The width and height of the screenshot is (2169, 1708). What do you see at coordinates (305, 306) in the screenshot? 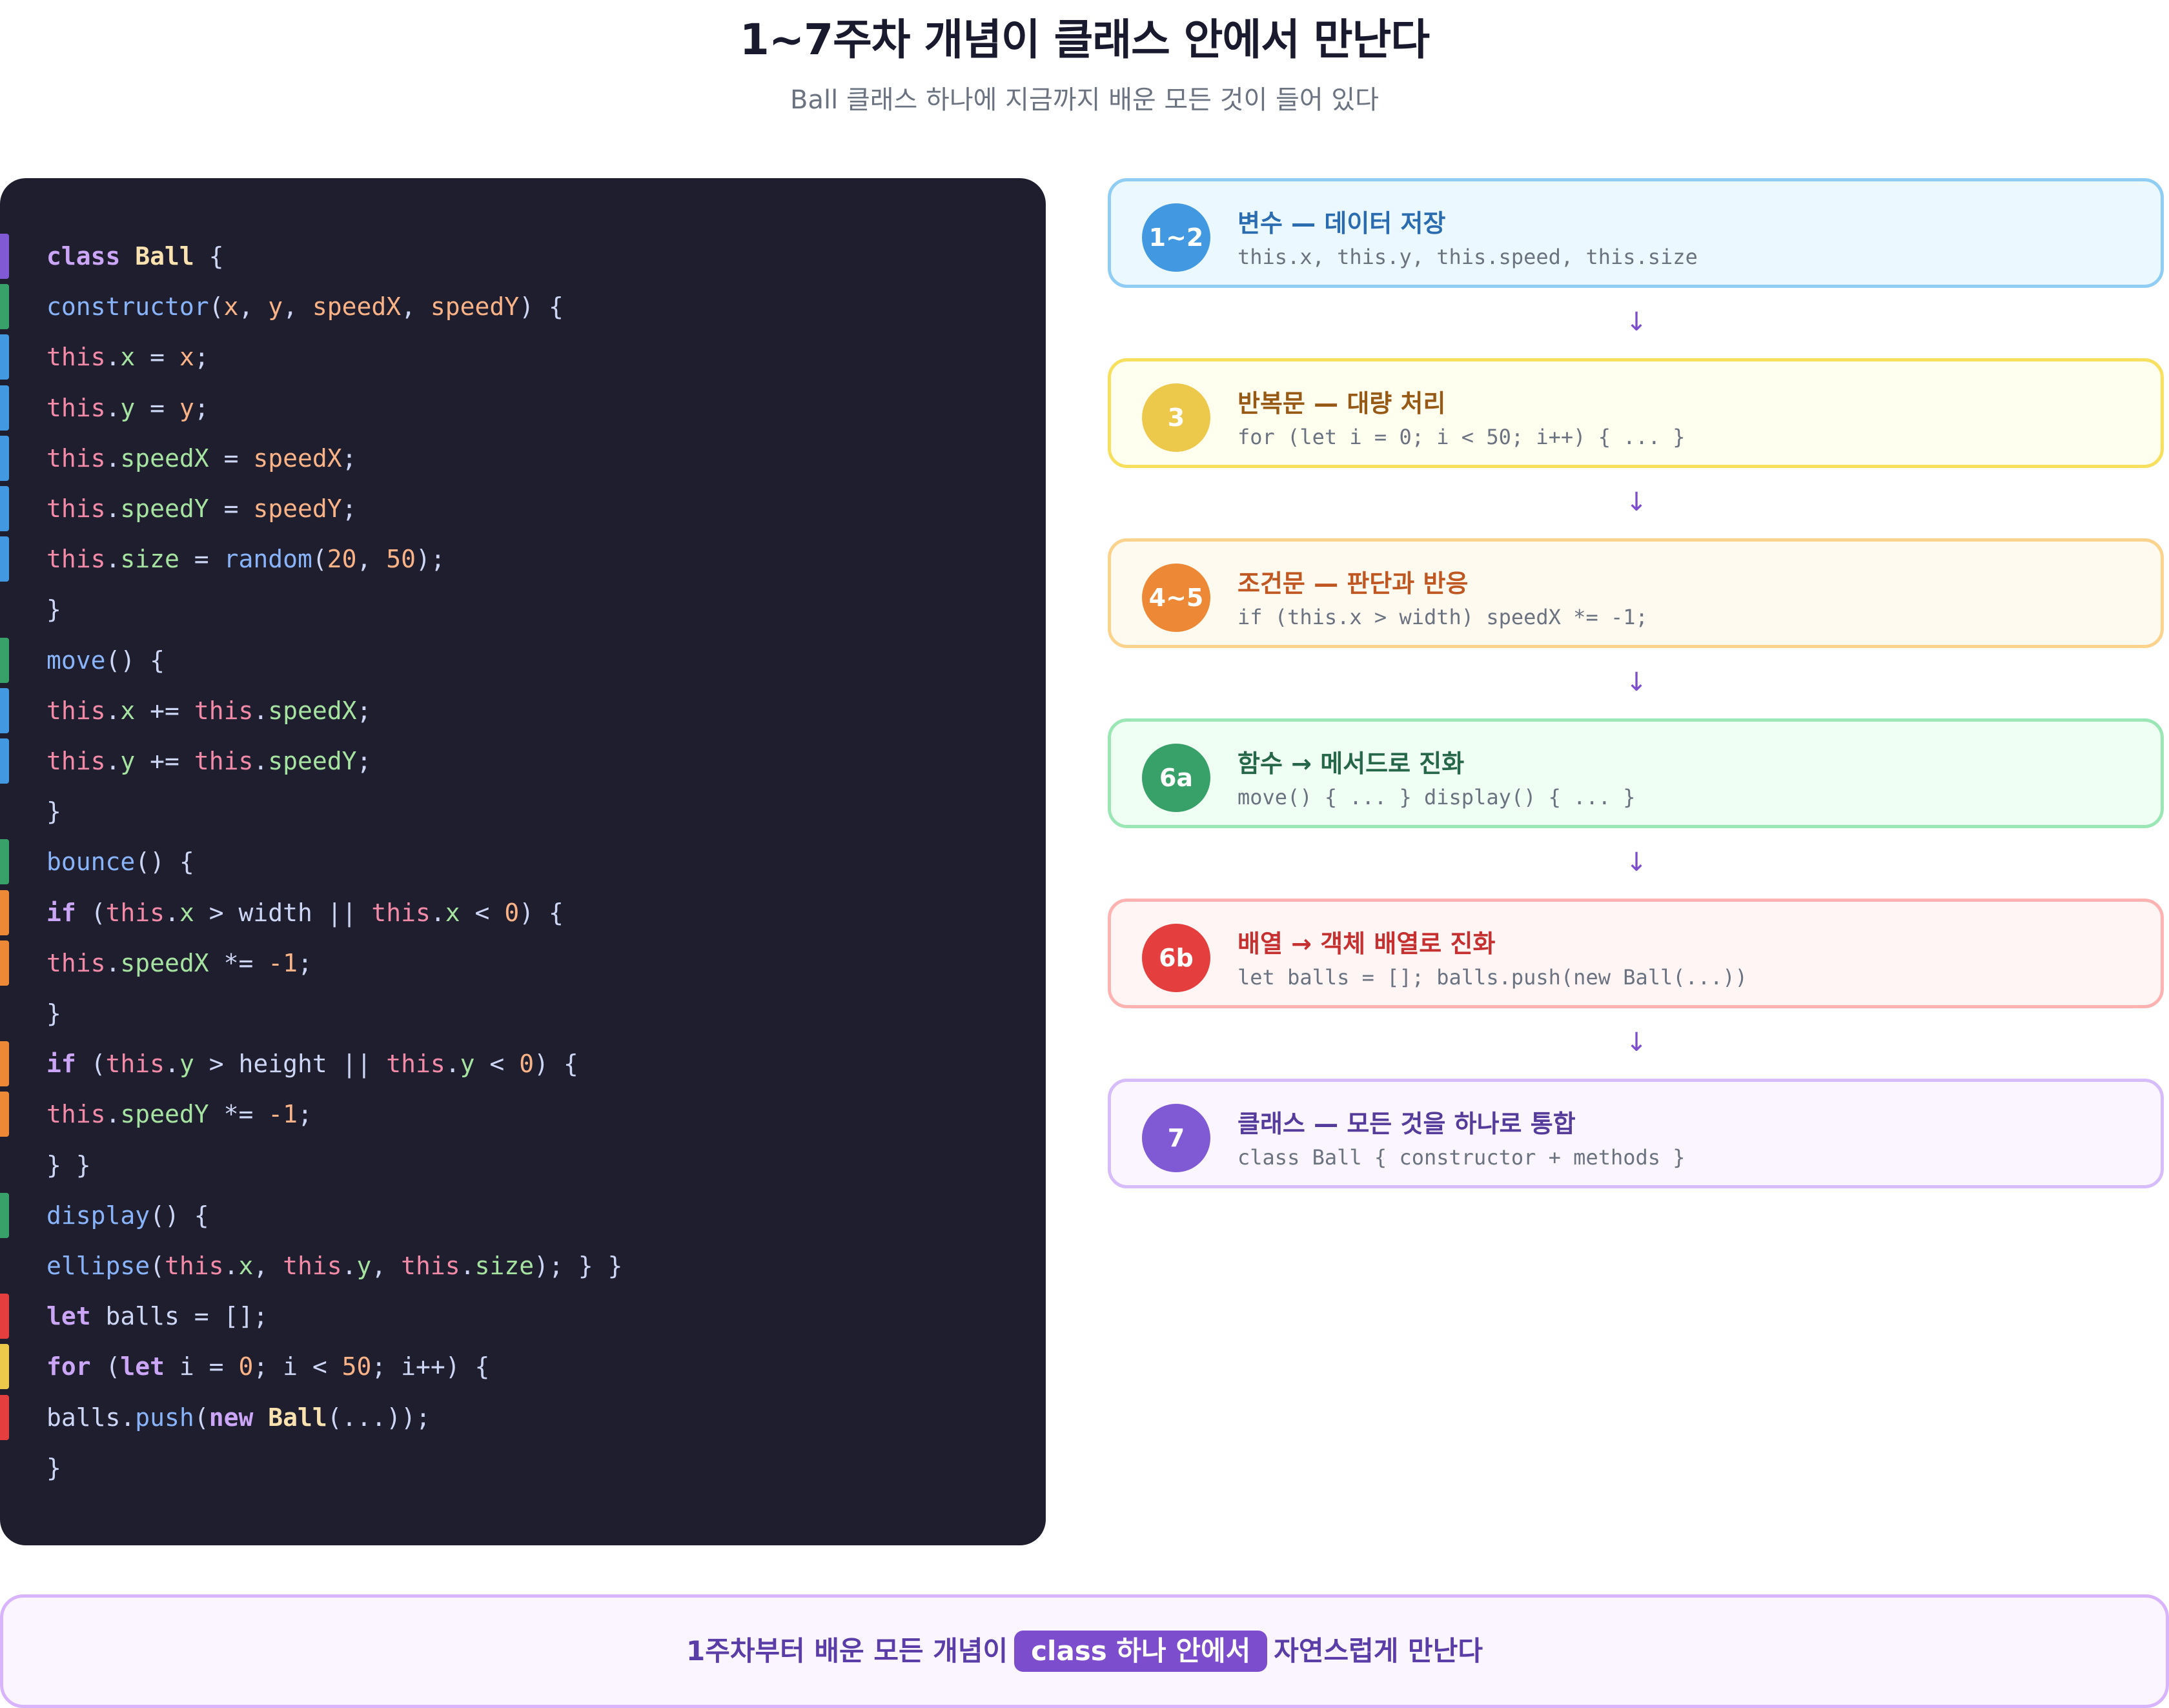
I see `code-text: constructor(x, y, speedX, speedY) {` at bounding box center [305, 306].